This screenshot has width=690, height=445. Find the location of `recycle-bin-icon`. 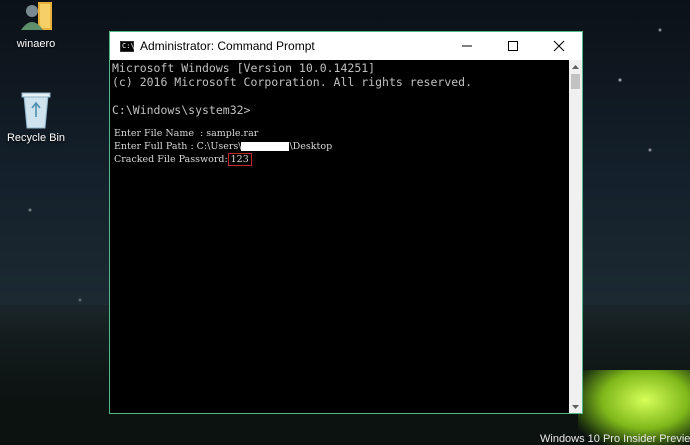

recycle-bin-icon is located at coordinates (36, 110).